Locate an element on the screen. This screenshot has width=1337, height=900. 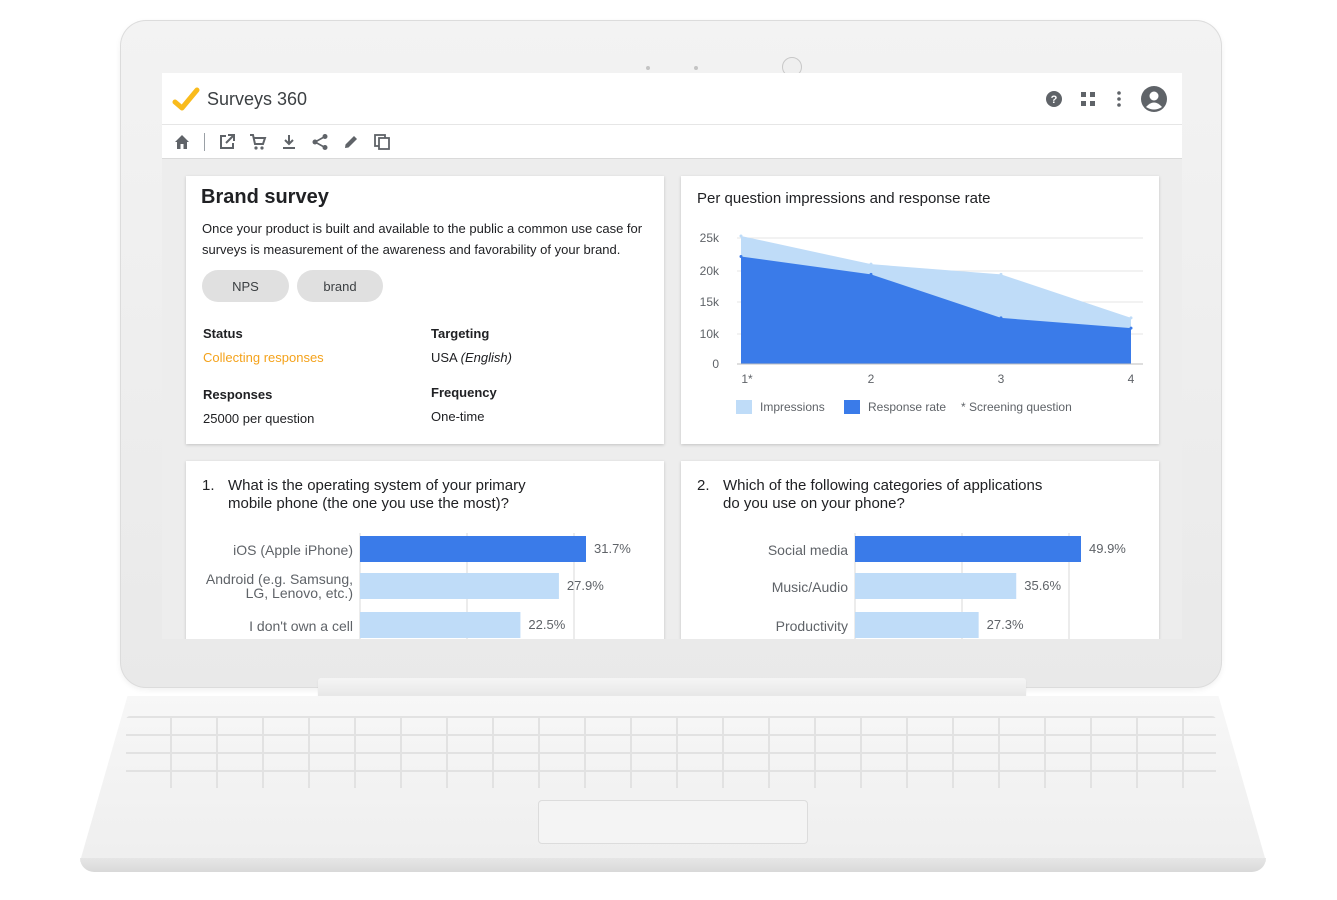
targeting-label: Targeting is located at coordinates (460, 333).